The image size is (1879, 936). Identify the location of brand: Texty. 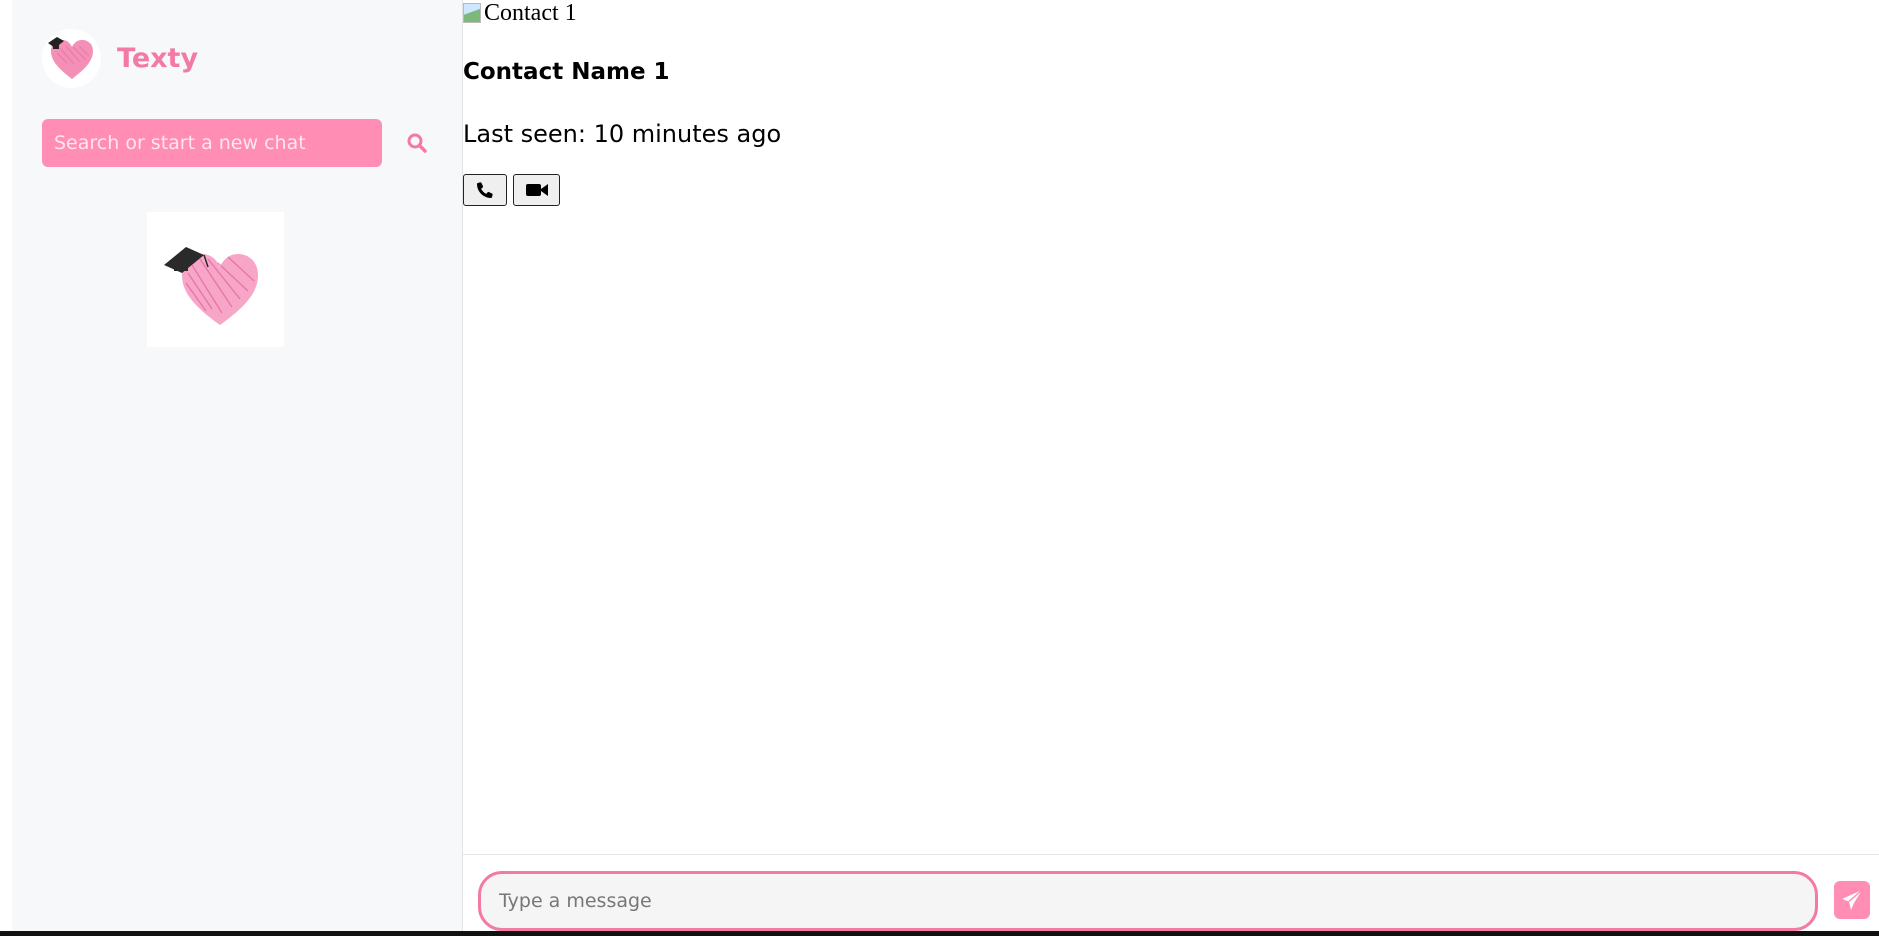
(120, 58).